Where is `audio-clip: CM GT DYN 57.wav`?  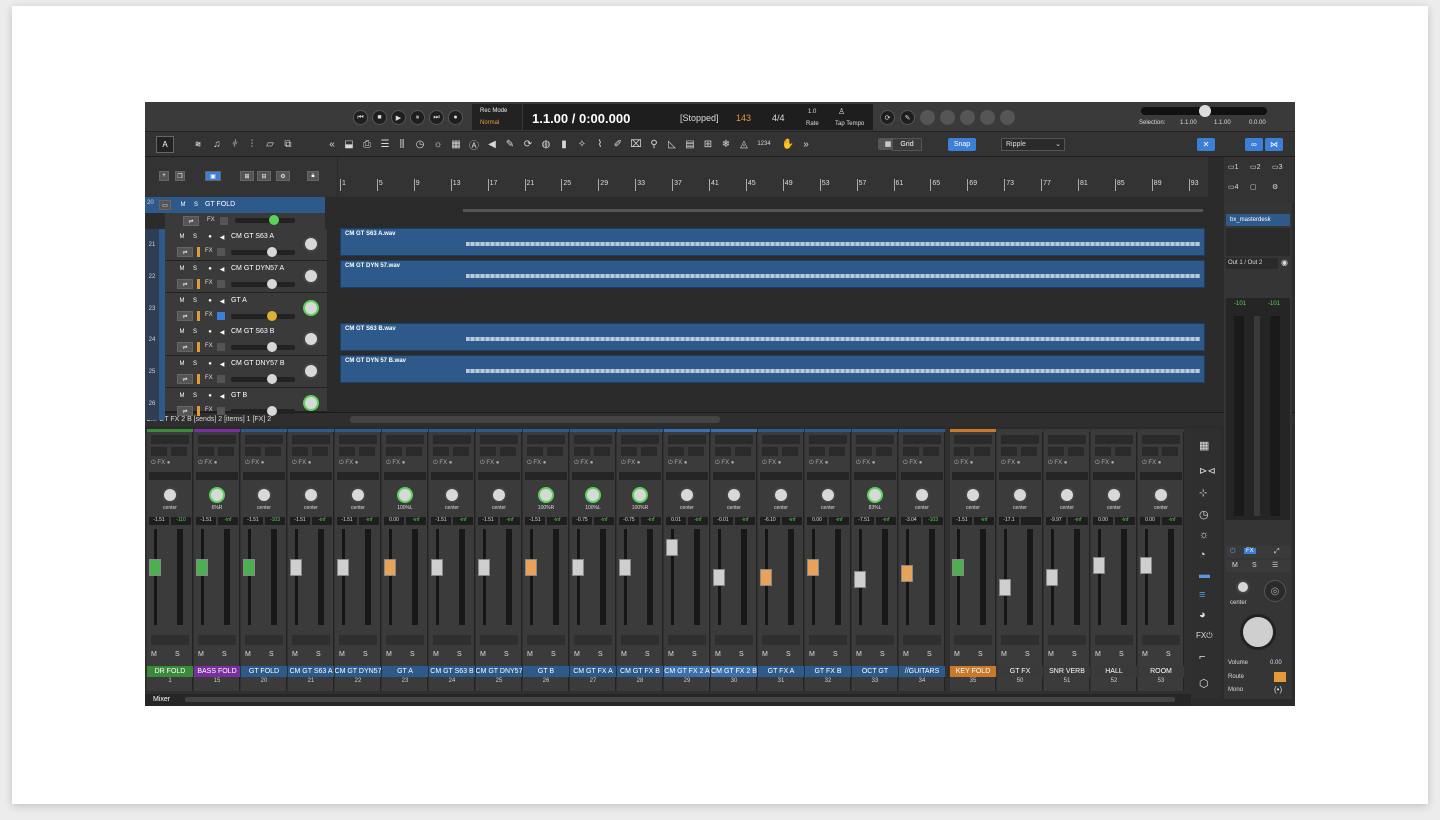 audio-clip: CM GT DYN 57.wav is located at coordinates (772, 274).